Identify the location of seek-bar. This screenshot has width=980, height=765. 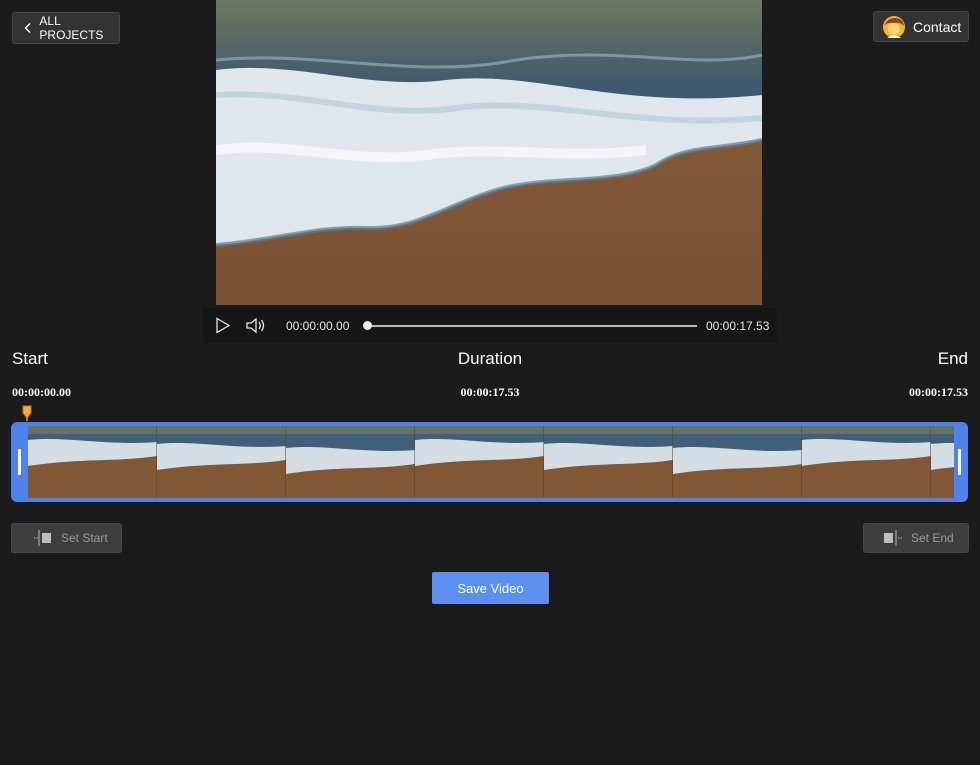
(532, 326).